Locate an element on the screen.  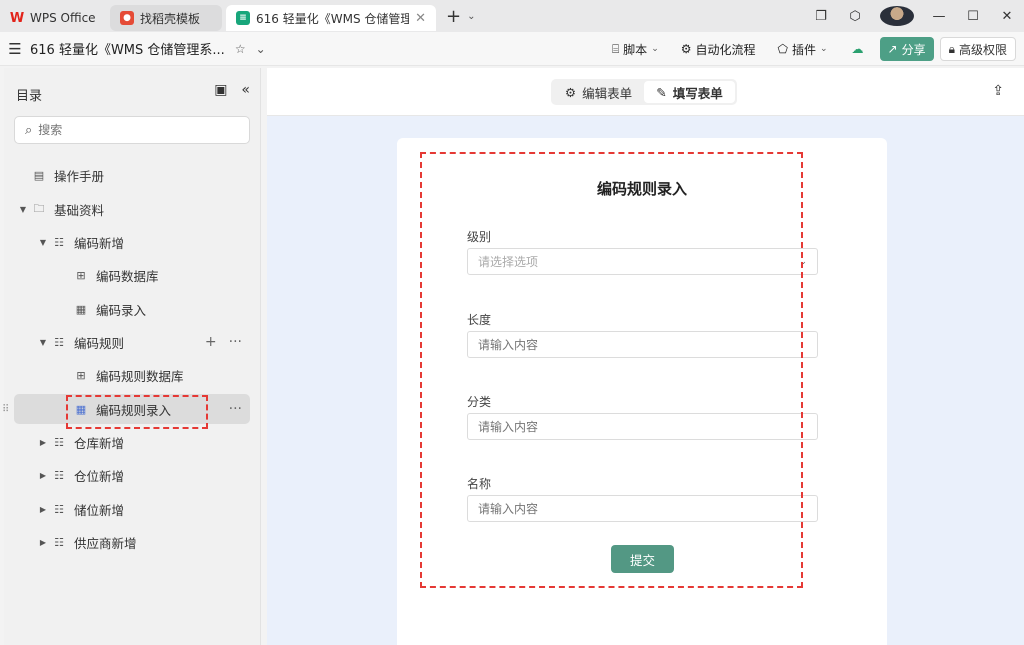
minimize-icon: — is located at coordinates (939, 16).